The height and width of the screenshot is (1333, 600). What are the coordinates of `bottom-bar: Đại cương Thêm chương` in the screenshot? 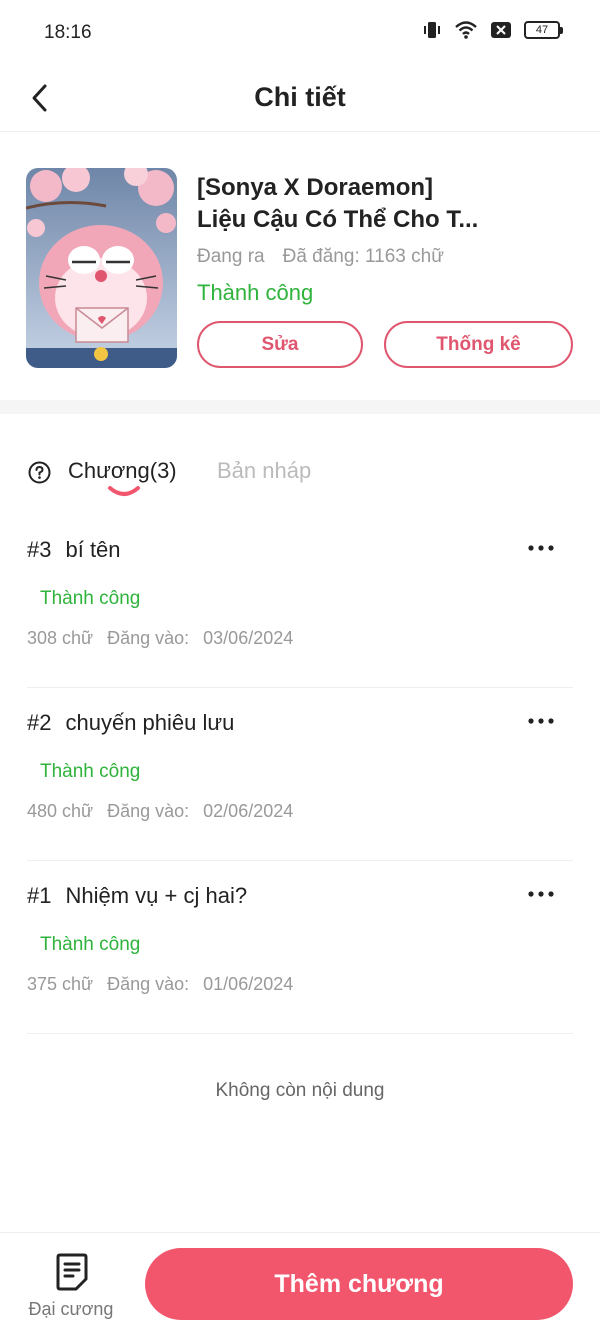 It's located at (300, 1282).